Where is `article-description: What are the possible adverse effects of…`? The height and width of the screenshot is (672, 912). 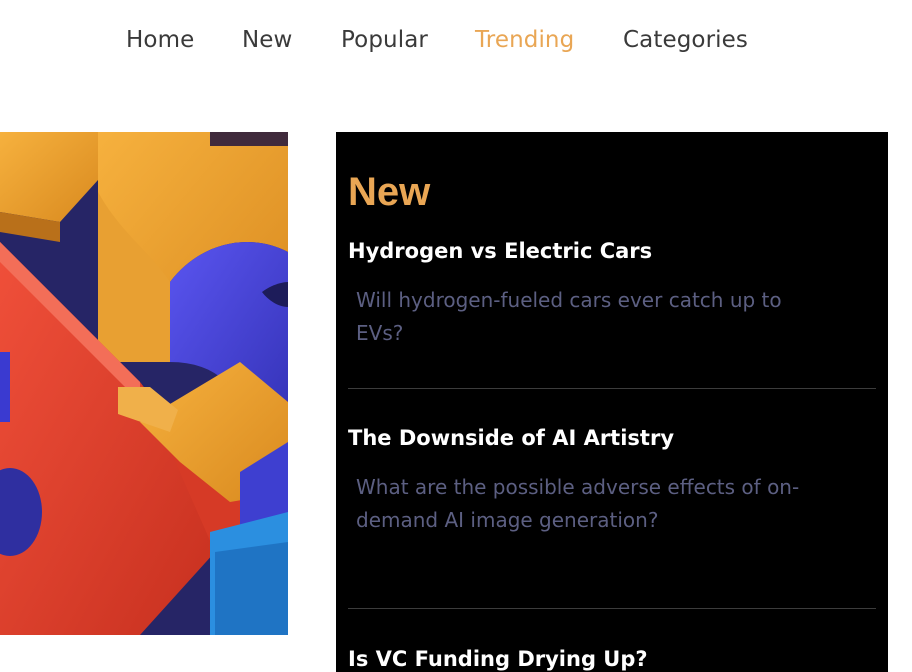 article-description: What are the possible adverse effects of… is located at coordinates (578, 503).